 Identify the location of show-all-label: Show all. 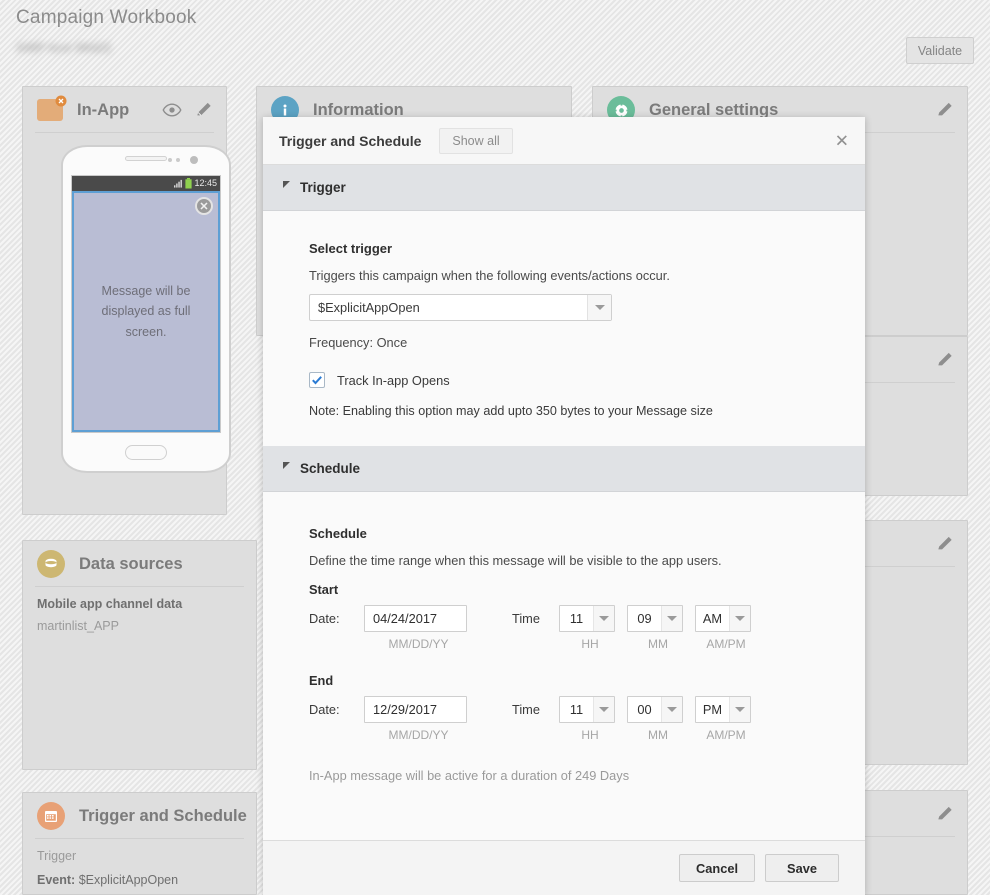
(476, 140).